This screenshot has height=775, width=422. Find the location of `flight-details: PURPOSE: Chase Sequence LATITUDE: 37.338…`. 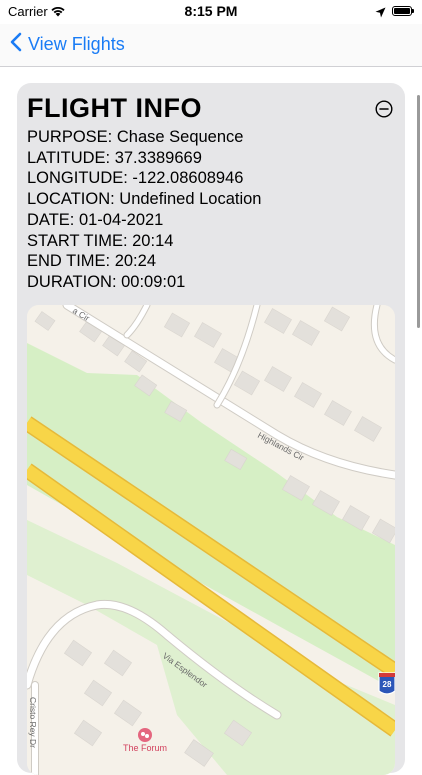

flight-details: PURPOSE: Chase Sequence LATITUDE: 37.338… is located at coordinates (144, 210).